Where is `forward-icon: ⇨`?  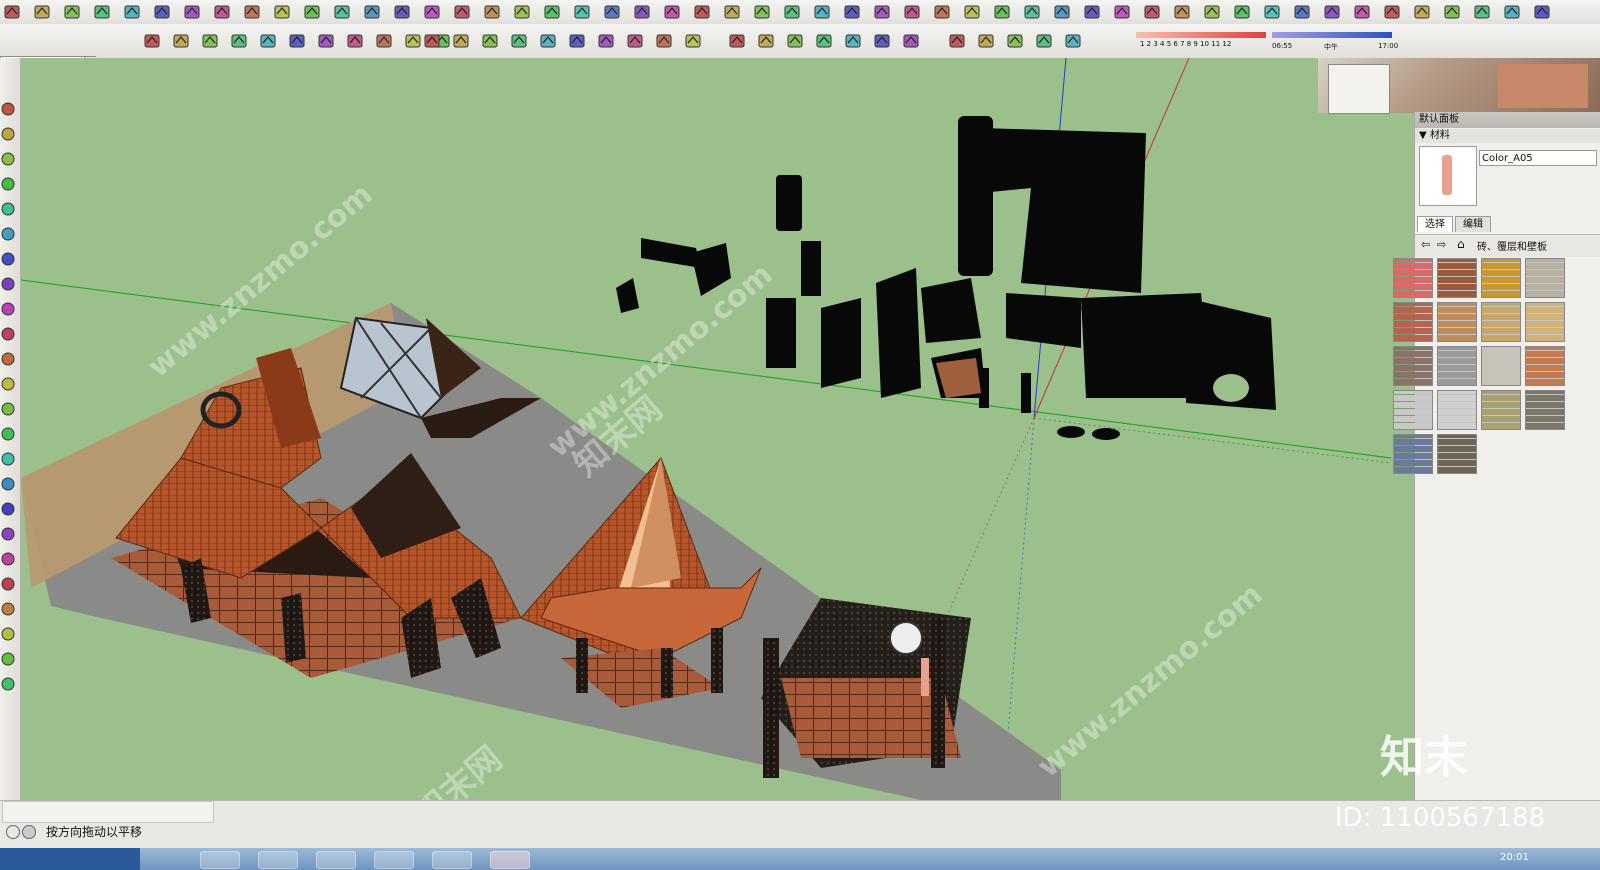
forward-icon: ⇨ is located at coordinates (1441, 244).